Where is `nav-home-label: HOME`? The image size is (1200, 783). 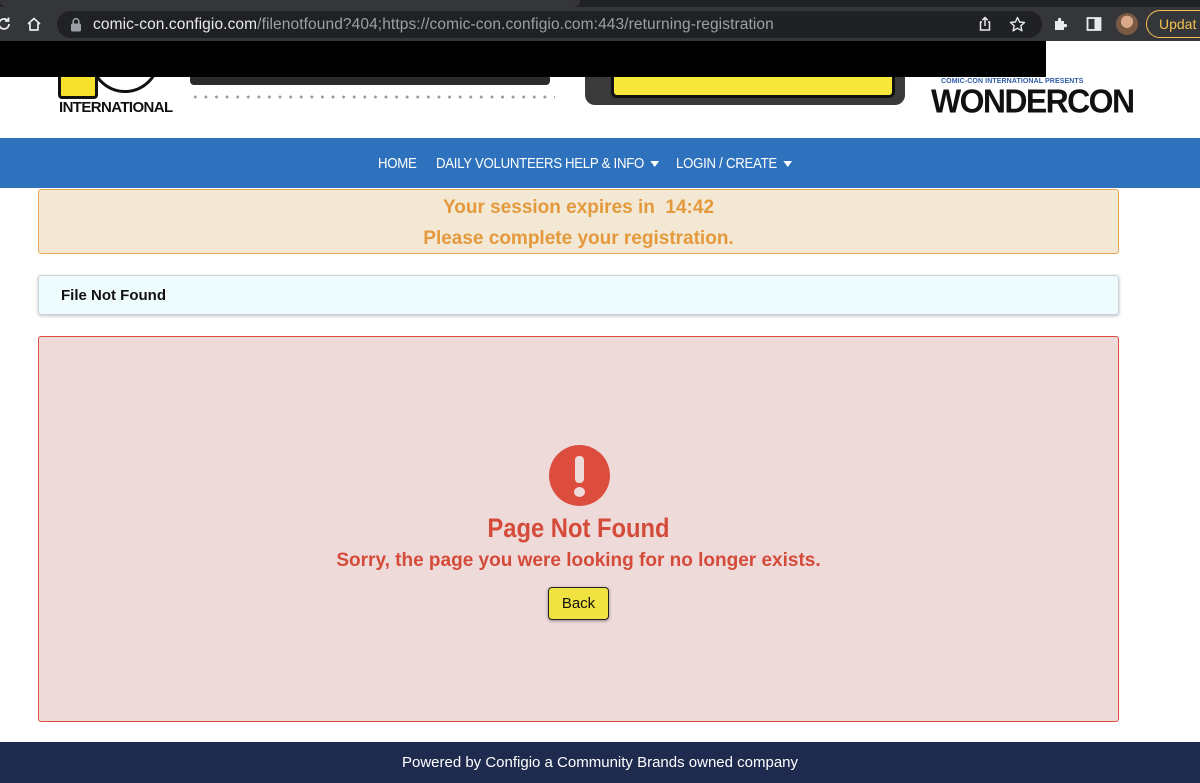
nav-home-label: HOME is located at coordinates (397, 163).